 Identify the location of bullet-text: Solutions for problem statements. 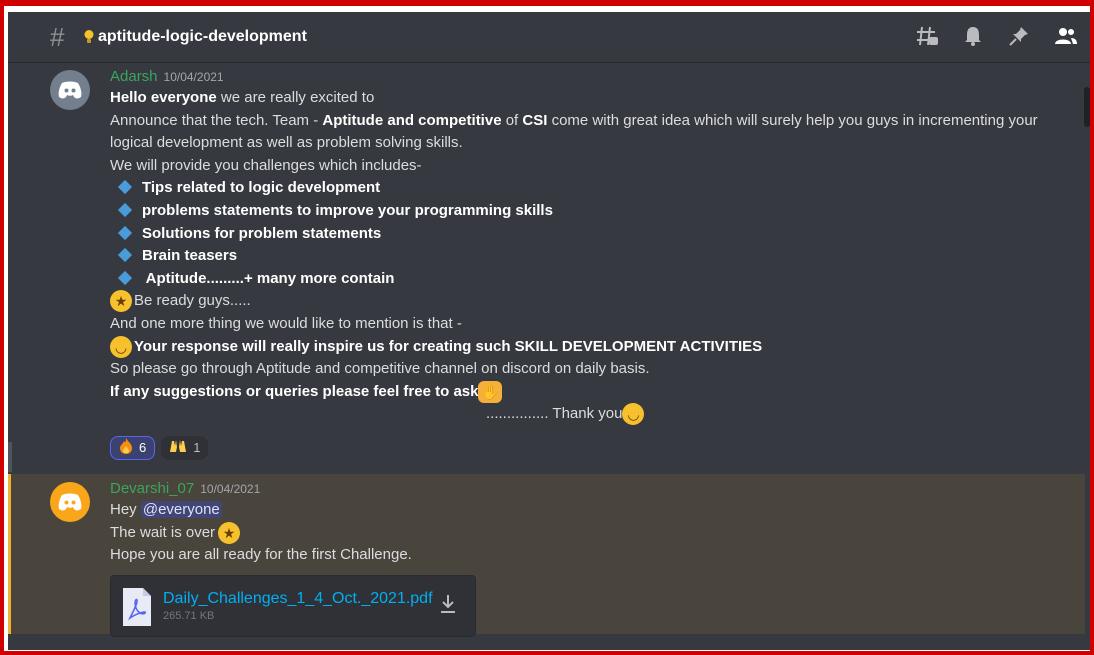
(262, 233).